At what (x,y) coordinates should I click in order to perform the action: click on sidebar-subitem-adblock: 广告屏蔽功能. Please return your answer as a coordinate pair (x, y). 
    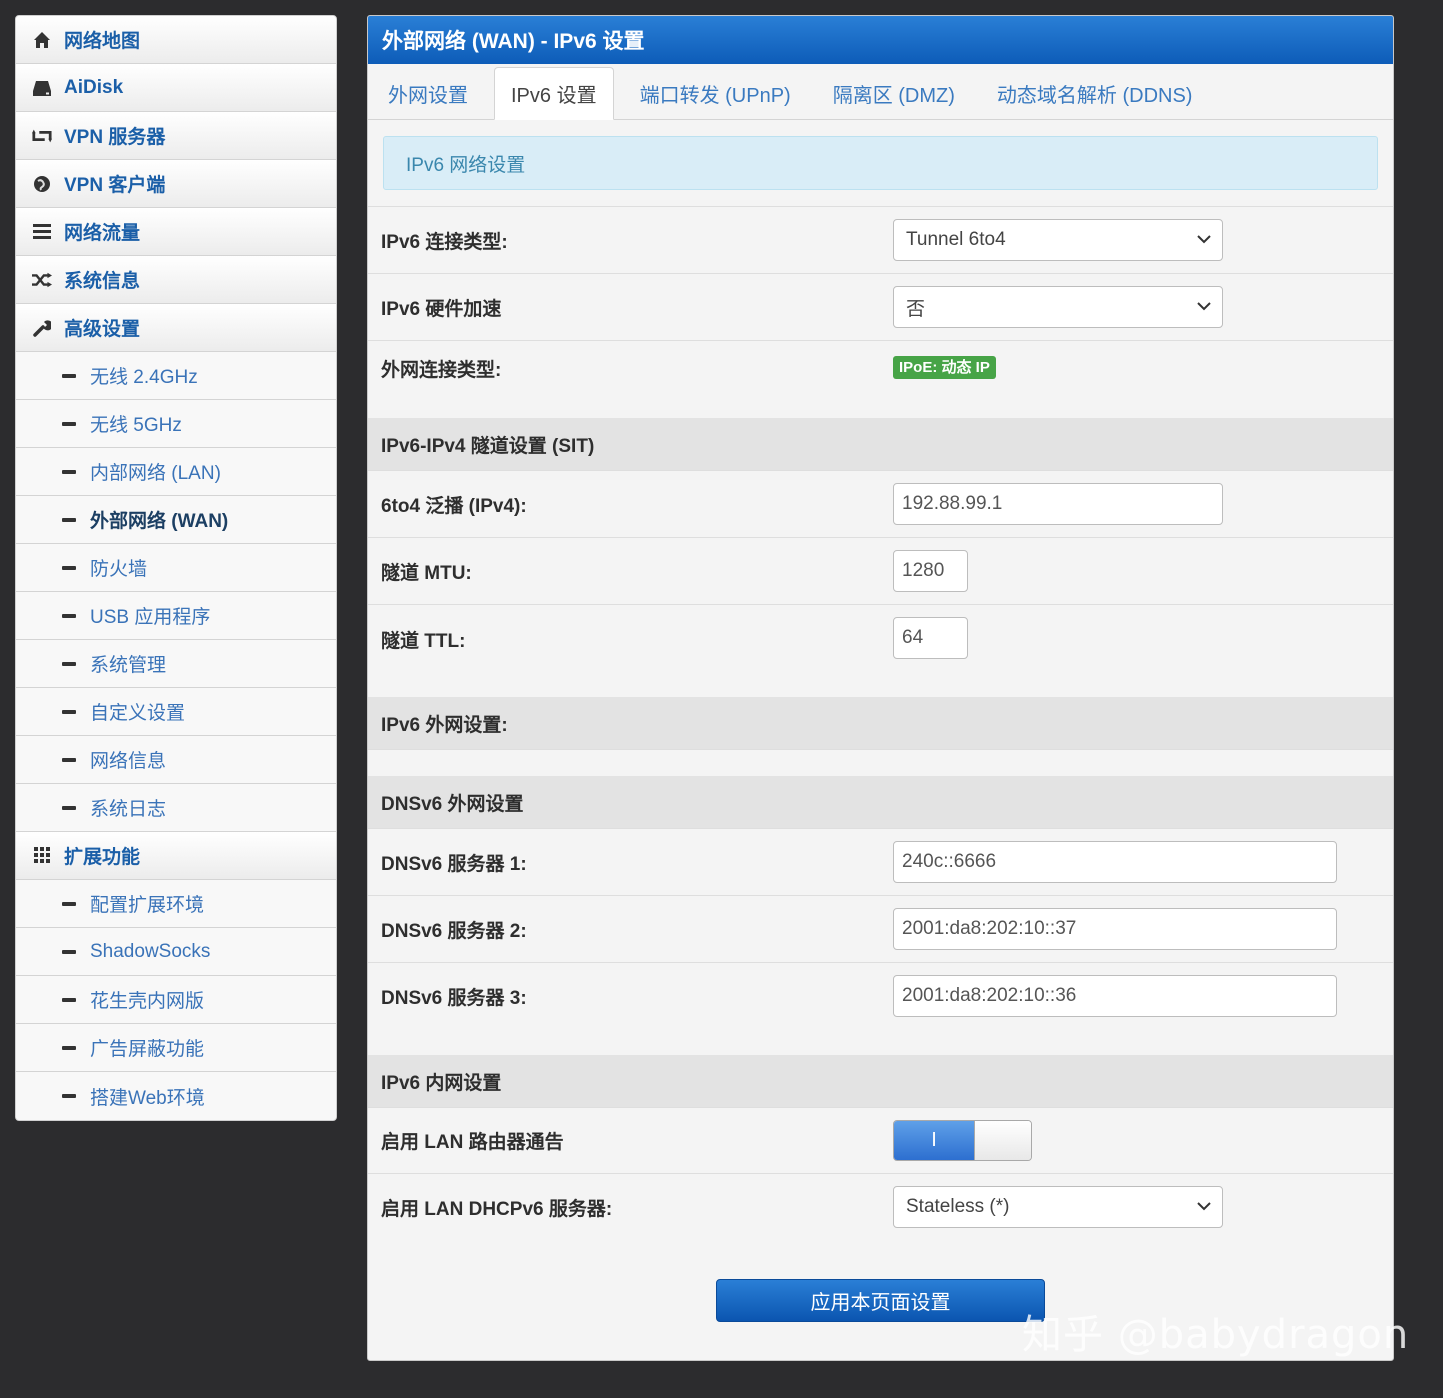
    Looking at the image, I should click on (176, 1048).